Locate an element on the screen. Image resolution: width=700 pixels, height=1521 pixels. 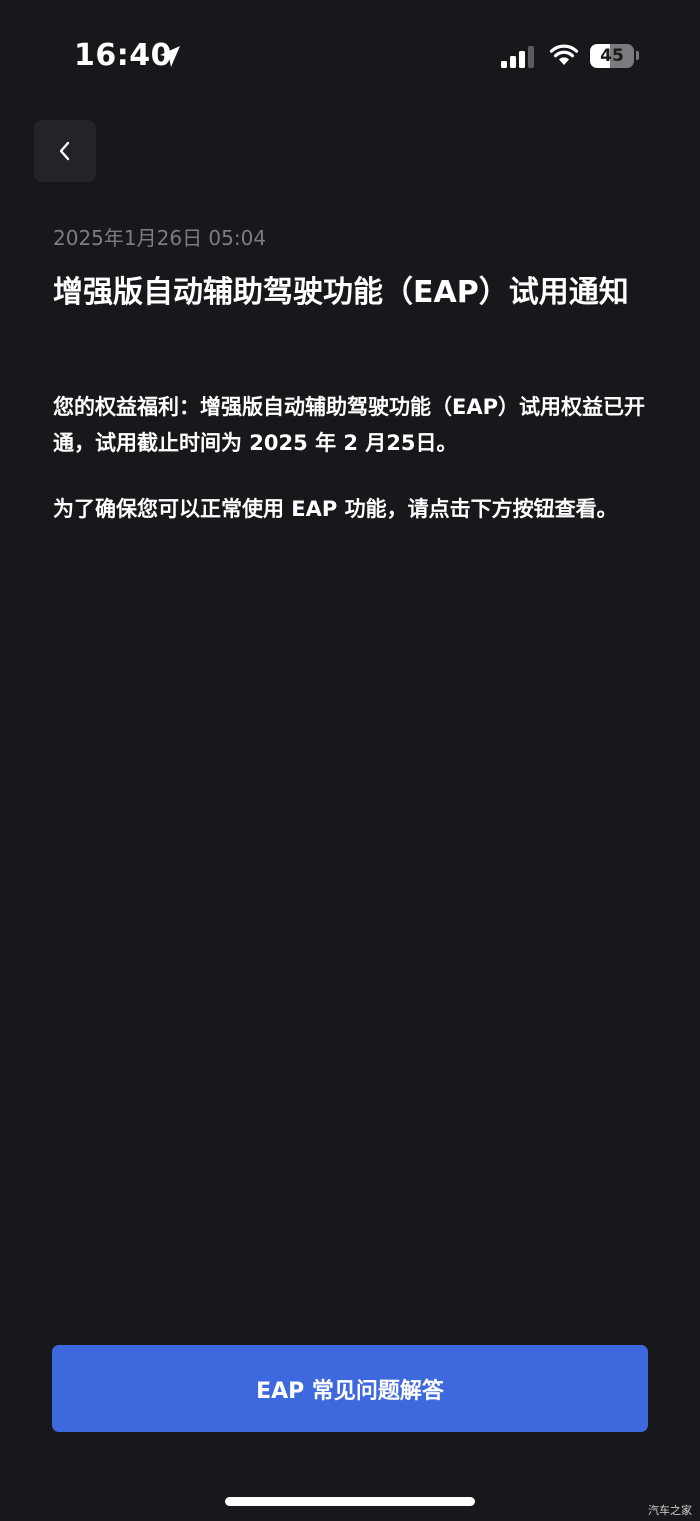
location-arrow-icon is located at coordinates (170, 56).